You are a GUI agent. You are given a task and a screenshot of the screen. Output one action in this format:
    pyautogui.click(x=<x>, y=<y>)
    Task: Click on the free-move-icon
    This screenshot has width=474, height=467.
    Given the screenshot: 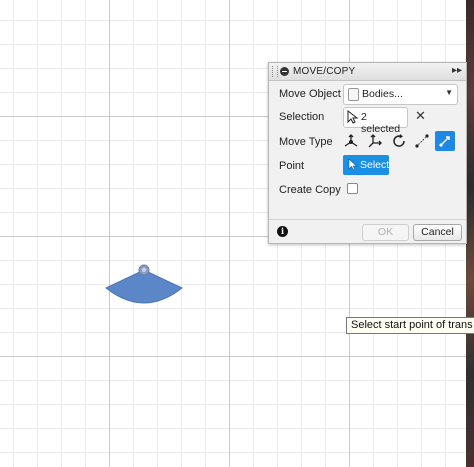 What is the action you would take?
    pyautogui.click(x=351, y=140)
    